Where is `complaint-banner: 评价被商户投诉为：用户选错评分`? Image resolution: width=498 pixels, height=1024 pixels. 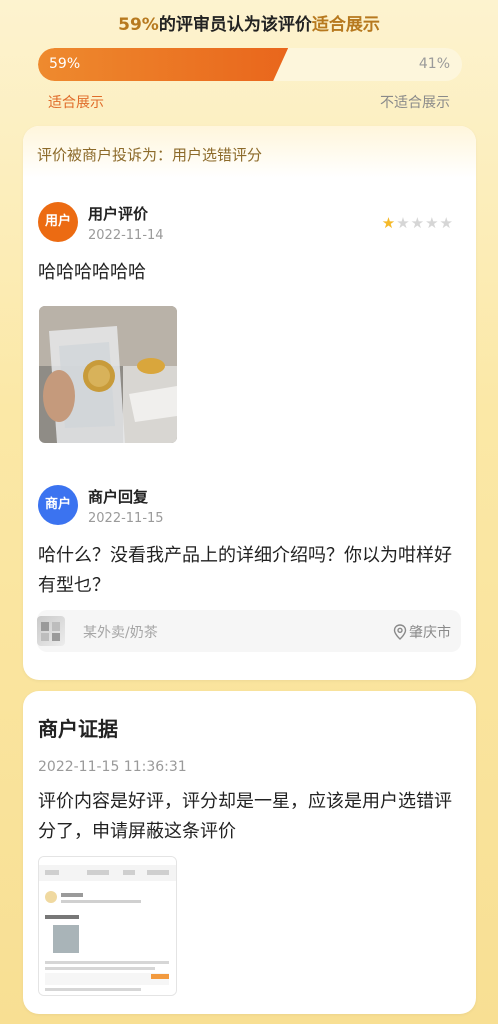
complaint-banner: 评价被商户投诉为：用户选错评分 is located at coordinates (249, 152).